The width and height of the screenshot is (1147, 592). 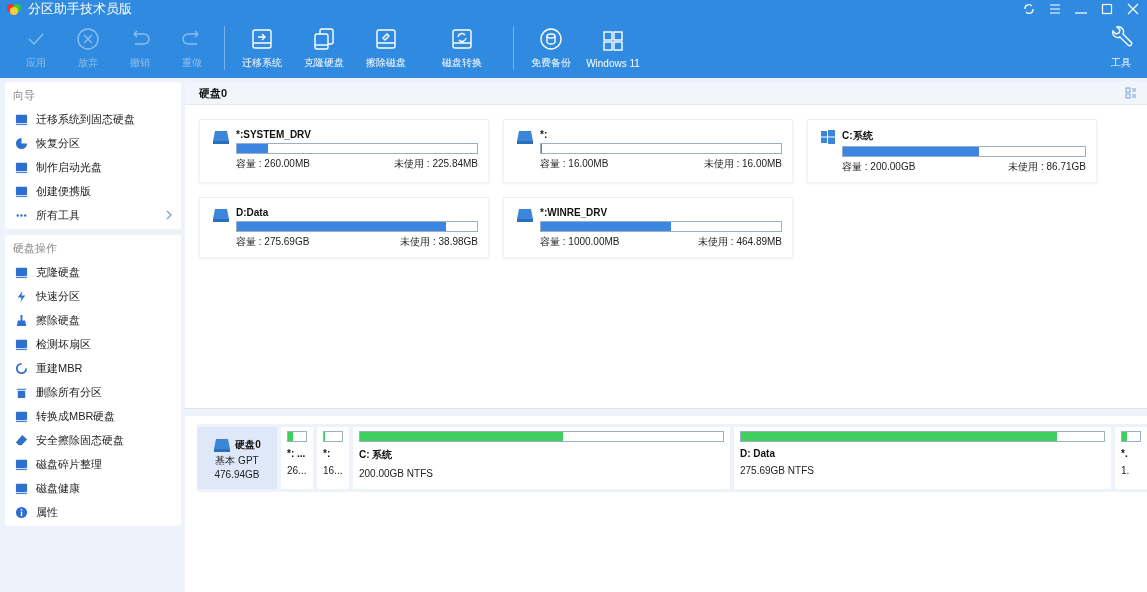 What do you see at coordinates (580, 242) in the screenshot?
I see `capacity-text: 容量 : 1000.00MB` at bounding box center [580, 242].